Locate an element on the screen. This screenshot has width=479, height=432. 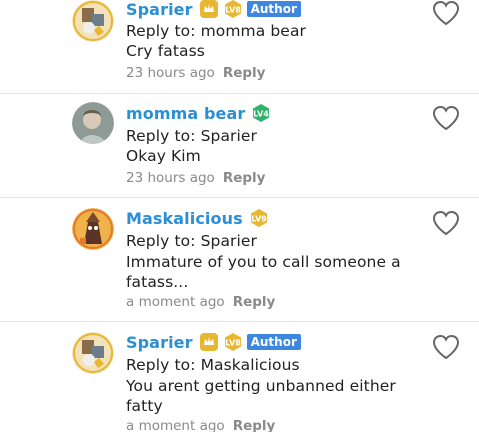
username: Maskalicious is located at coordinates (184, 218).